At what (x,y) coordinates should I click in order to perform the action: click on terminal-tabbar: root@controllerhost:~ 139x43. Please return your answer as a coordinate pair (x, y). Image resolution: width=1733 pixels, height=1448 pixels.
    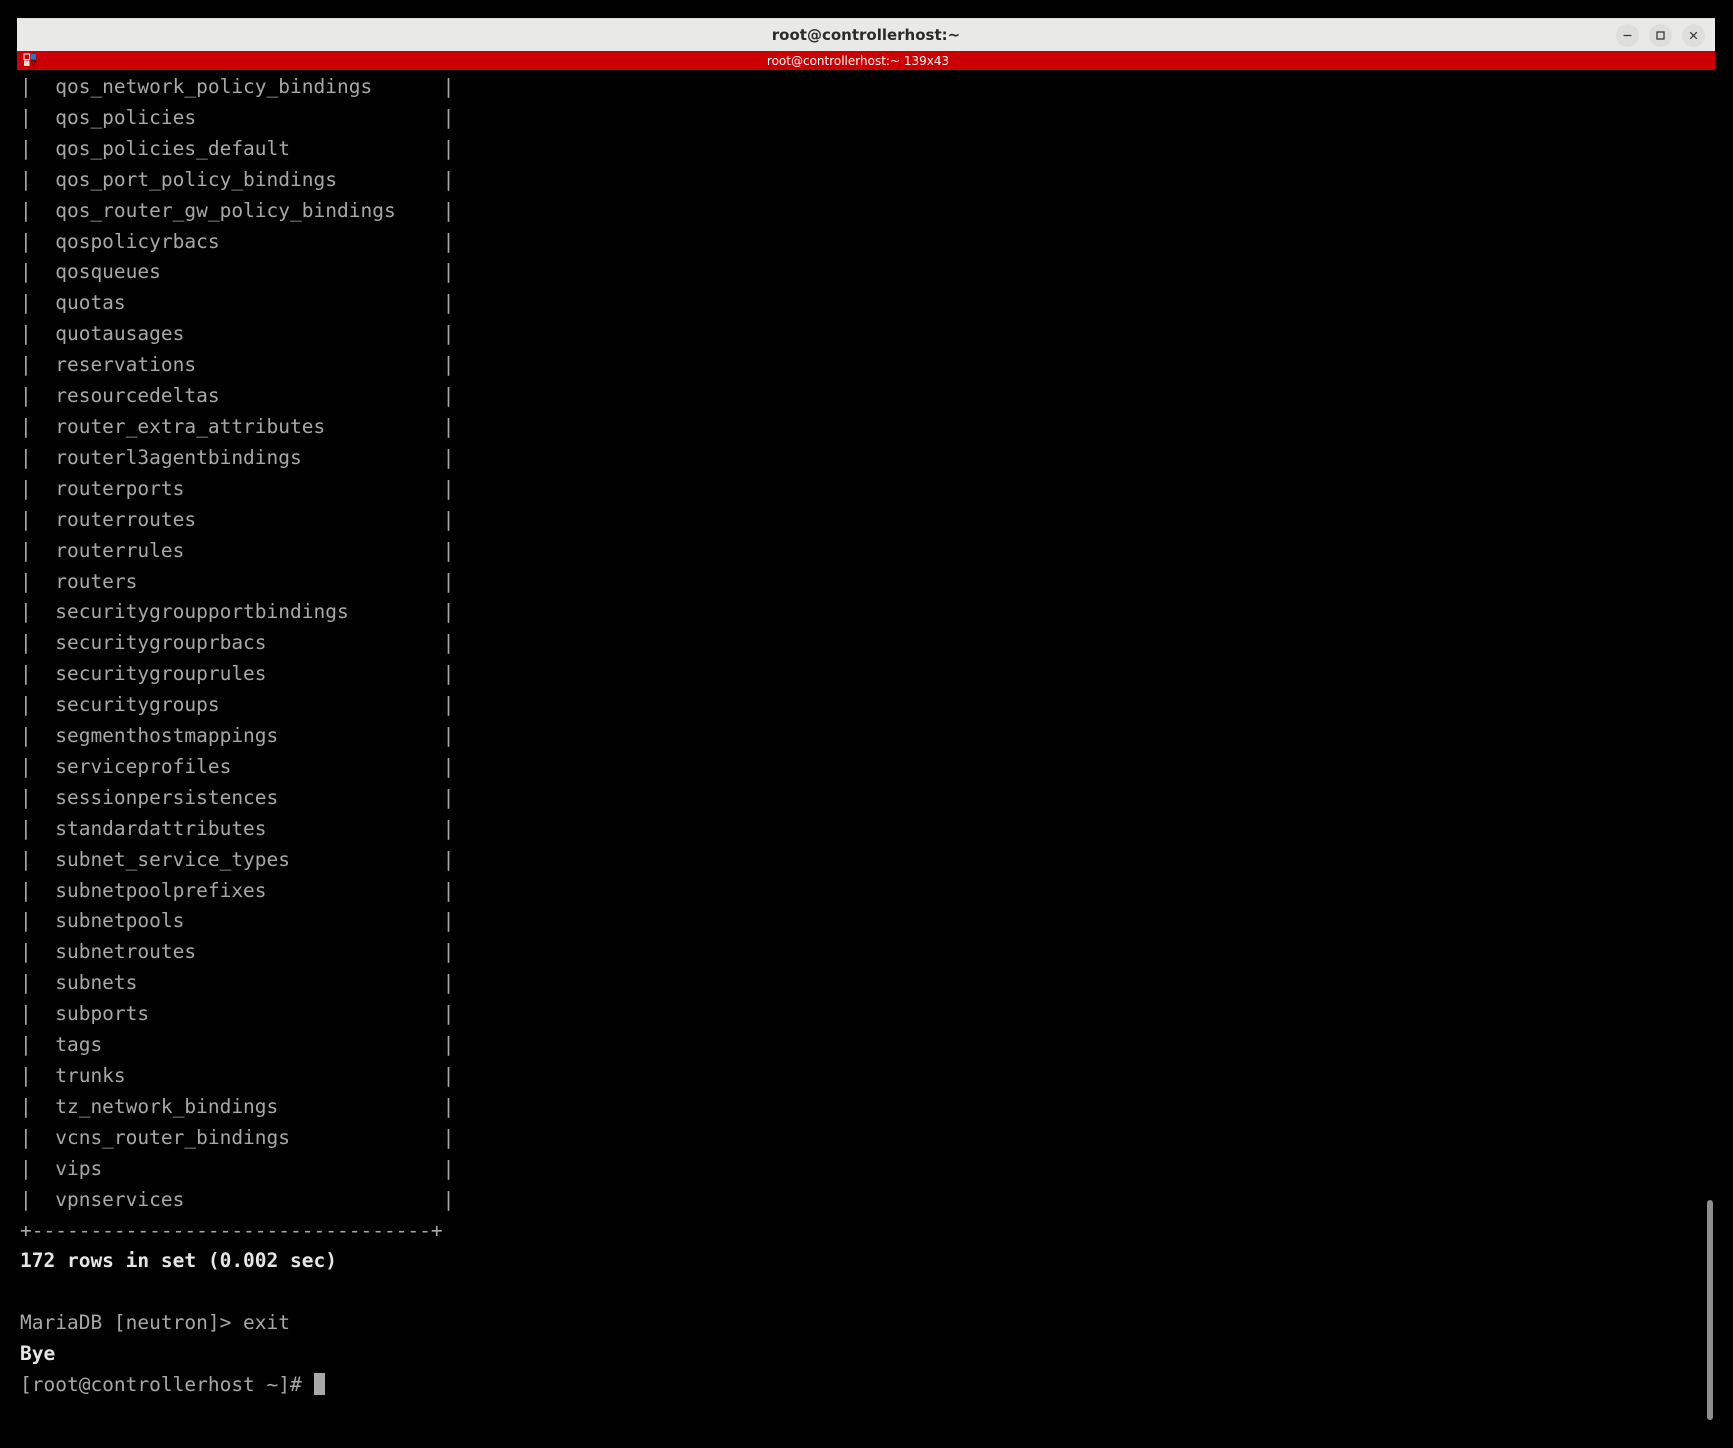
    Looking at the image, I should click on (866, 60).